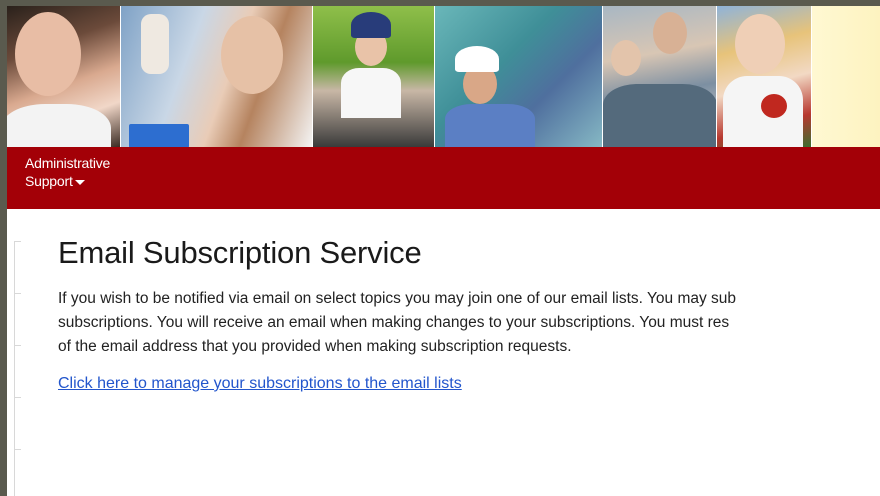 Image resolution: width=880 pixels, height=496 pixels. What do you see at coordinates (374, 76) in the screenshot?
I see `cyclist-photo` at bounding box center [374, 76].